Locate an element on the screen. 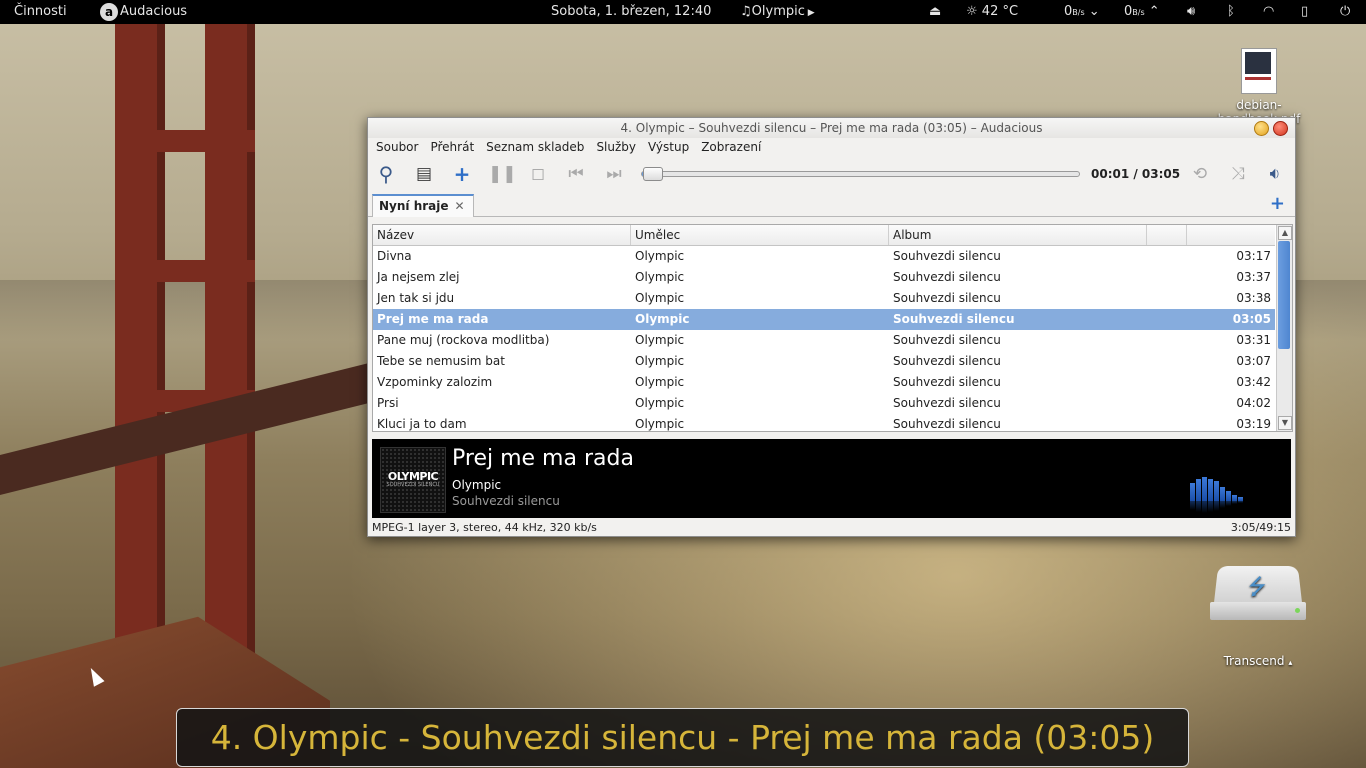  close-button is located at coordinates (1280, 128).